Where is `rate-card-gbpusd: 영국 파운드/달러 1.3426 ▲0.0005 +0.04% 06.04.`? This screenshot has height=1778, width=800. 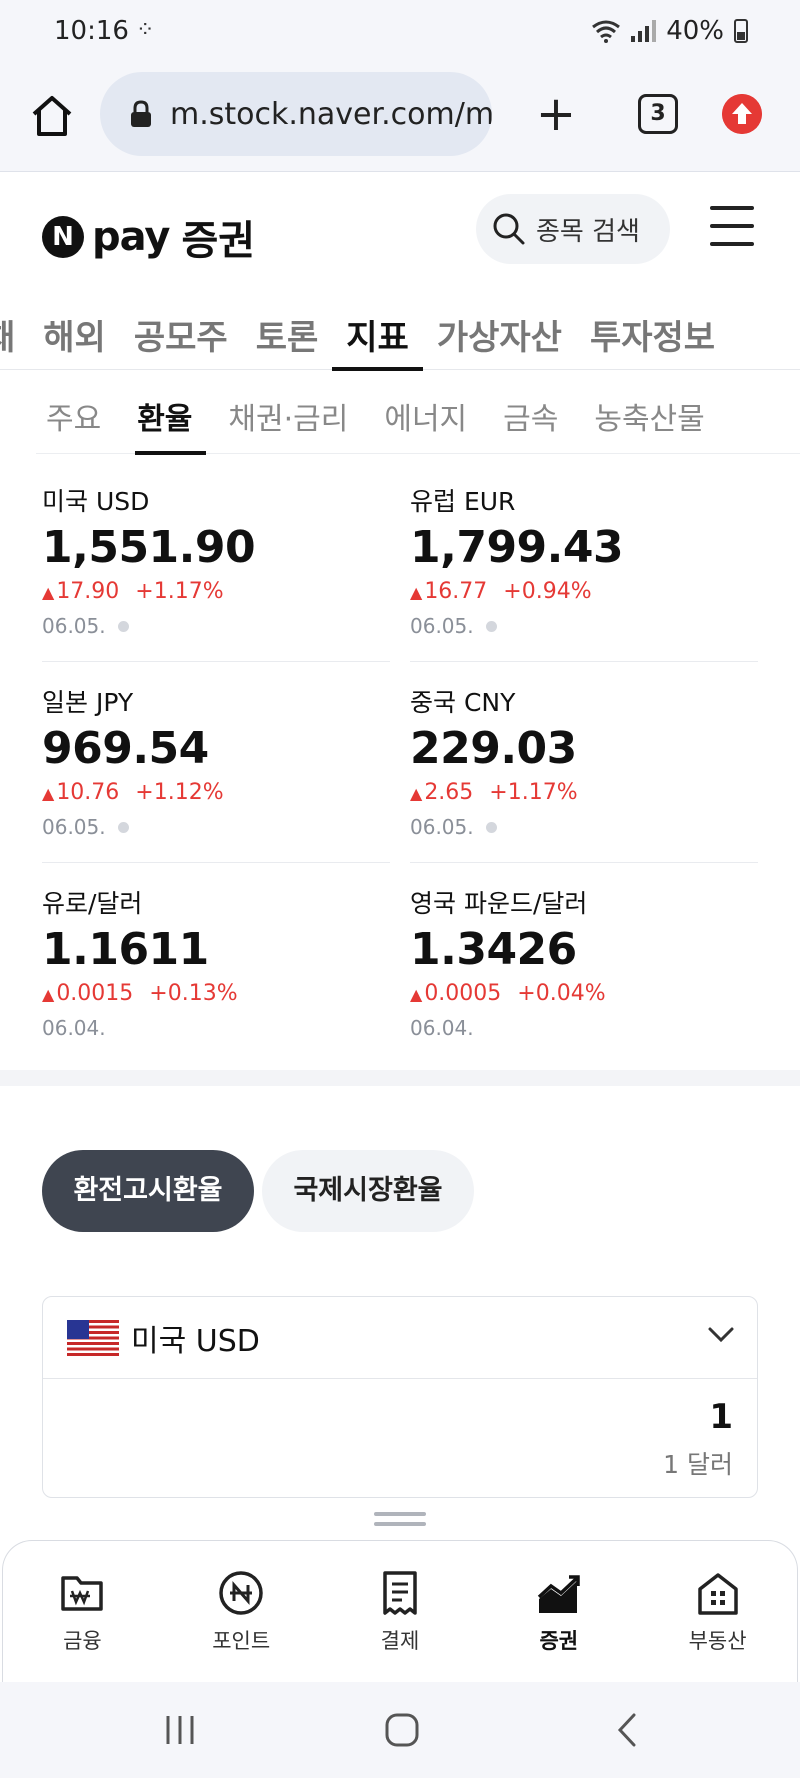 rate-card-gbpusd: 영국 파운드/달러 1.3426 ▲0.0005 +0.04% 06.04. is located at coordinates (584, 964).